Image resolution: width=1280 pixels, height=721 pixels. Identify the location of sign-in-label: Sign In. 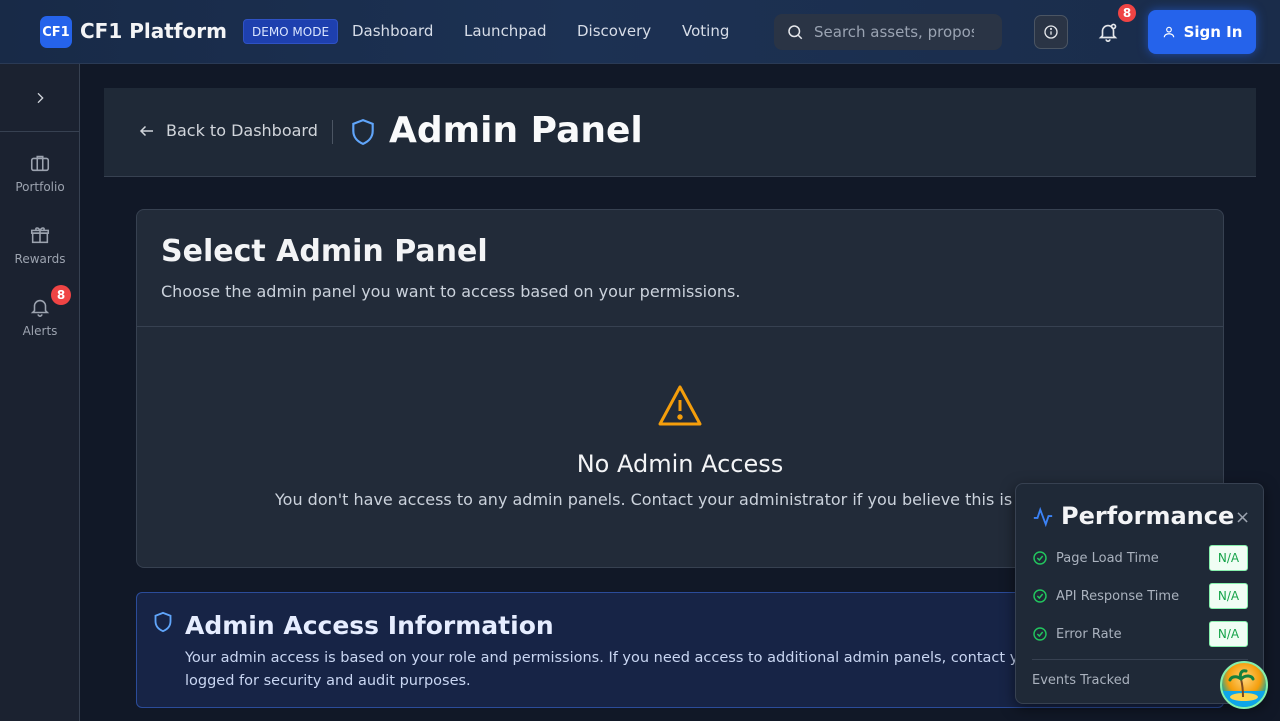
(1213, 32).